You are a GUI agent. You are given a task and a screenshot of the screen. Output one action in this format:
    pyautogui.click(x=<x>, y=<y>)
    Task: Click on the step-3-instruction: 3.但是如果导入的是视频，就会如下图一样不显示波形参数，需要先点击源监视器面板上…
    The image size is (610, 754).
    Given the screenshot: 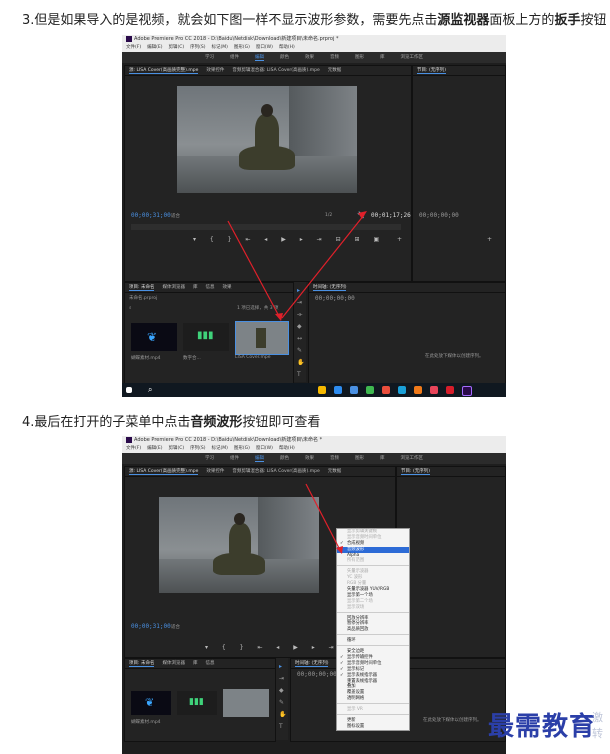 What is the action you would take?
    pyautogui.click(x=314, y=18)
    